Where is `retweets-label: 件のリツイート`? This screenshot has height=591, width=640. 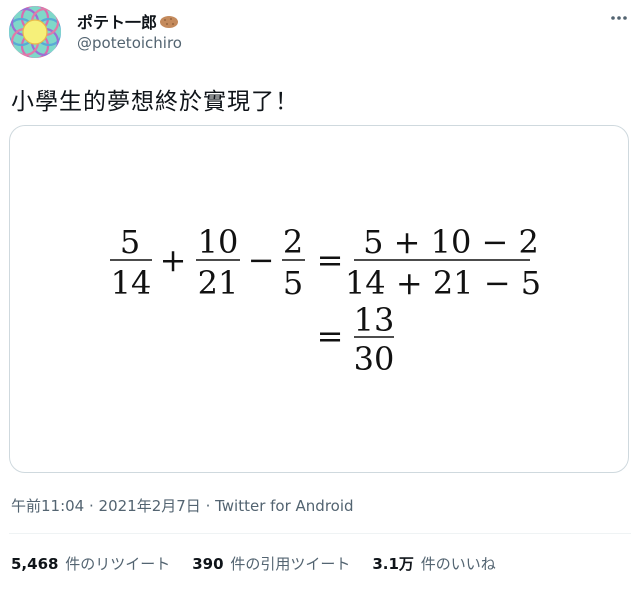
retweets-label: 件のリツイート is located at coordinates (118, 564).